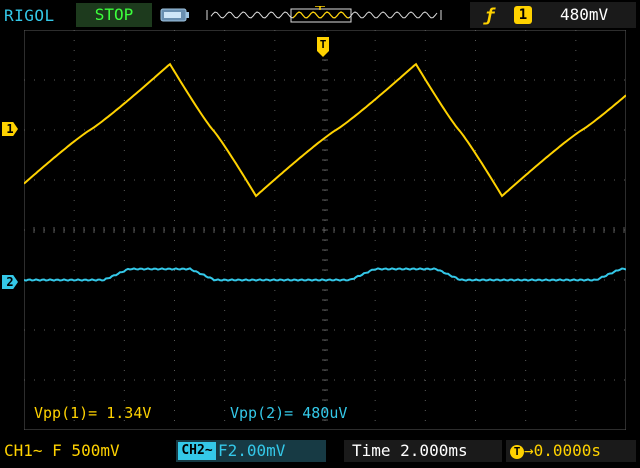 This screenshot has width=640, height=468. Describe the element at coordinates (174, 15) in the screenshot. I see `battery-icon` at that location.